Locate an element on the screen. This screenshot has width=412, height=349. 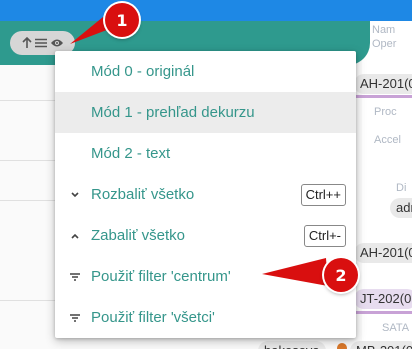
menu-item-mode-1: Mód 1 - prehľad dekurzu is located at coordinates (205, 112).